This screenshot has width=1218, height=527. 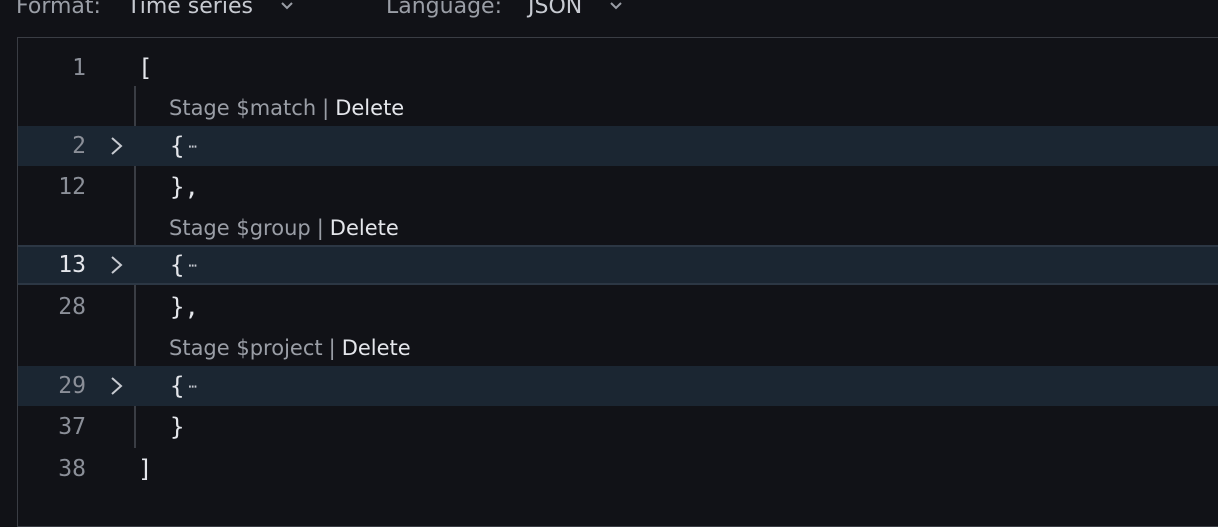 What do you see at coordinates (618, 265) in the screenshot?
I see `editor-line-active: 13 {⋯` at bounding box center [618, 265].